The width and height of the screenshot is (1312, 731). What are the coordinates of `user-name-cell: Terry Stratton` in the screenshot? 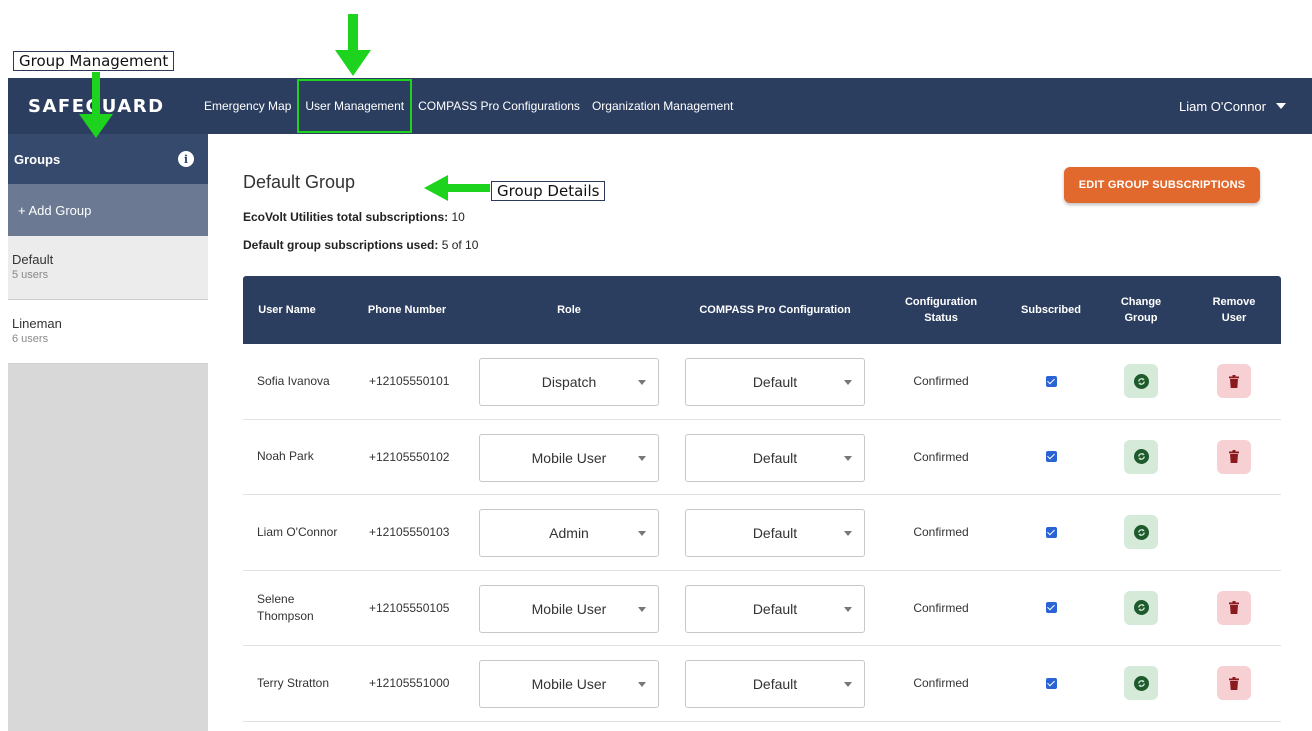 It's located at (293, 682).